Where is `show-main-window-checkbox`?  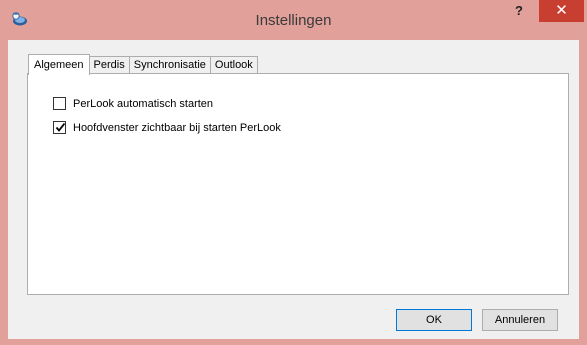
show-main-window-checkbox is located at coordinates (59, 127).